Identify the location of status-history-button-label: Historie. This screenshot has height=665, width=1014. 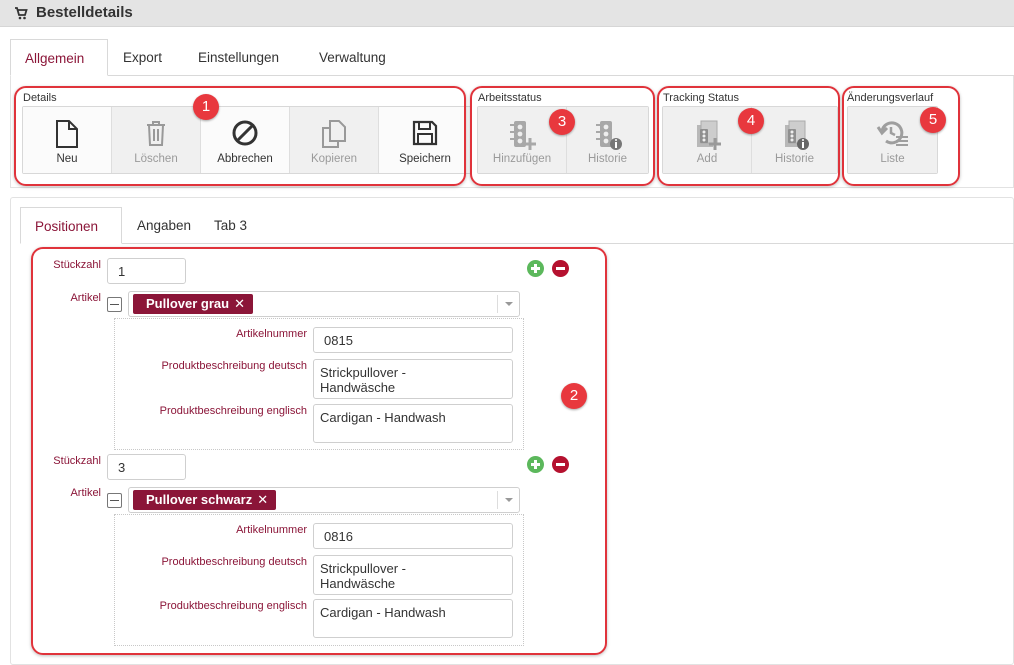
(607, 159).